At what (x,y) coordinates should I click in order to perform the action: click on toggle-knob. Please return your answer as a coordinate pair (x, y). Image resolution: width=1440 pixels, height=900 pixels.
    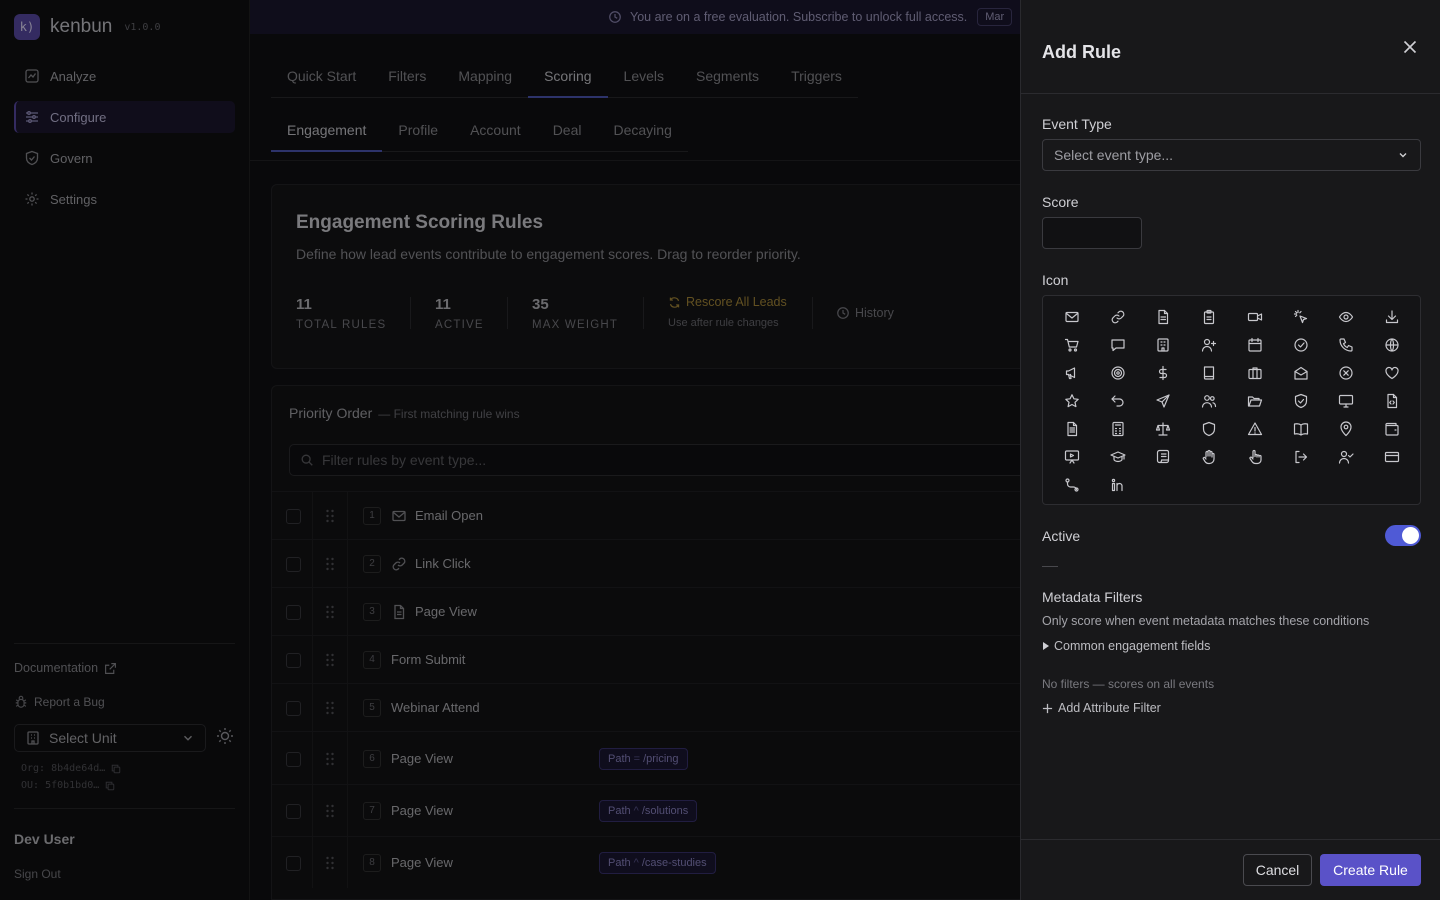
    Looking at the image, I should click on (1410, 535).